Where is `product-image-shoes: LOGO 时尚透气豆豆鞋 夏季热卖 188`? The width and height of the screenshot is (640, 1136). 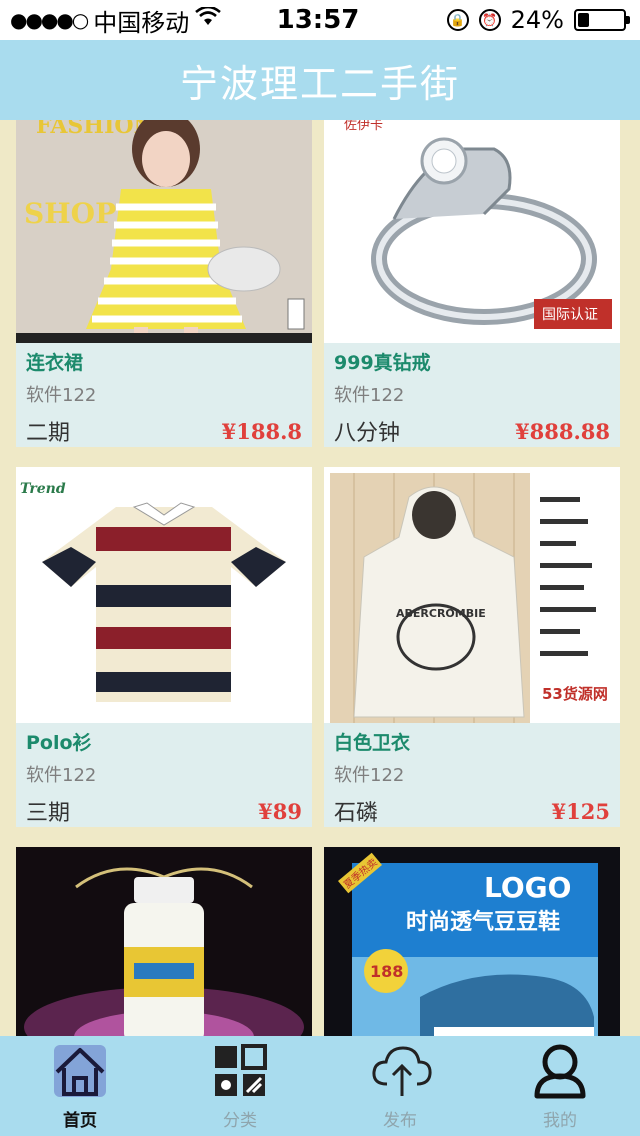 product-image-shoes: LOGO 时尚透气豆豆鞋 夏季热卖 188 is located at coordinates (472, 941).